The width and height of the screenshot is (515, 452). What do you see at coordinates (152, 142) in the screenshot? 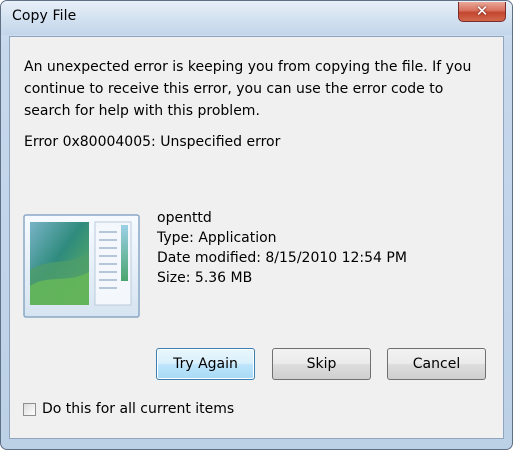
I see `error-code-text: Error 0x80004005: Unspecified error` at bounding box center [152, 142].